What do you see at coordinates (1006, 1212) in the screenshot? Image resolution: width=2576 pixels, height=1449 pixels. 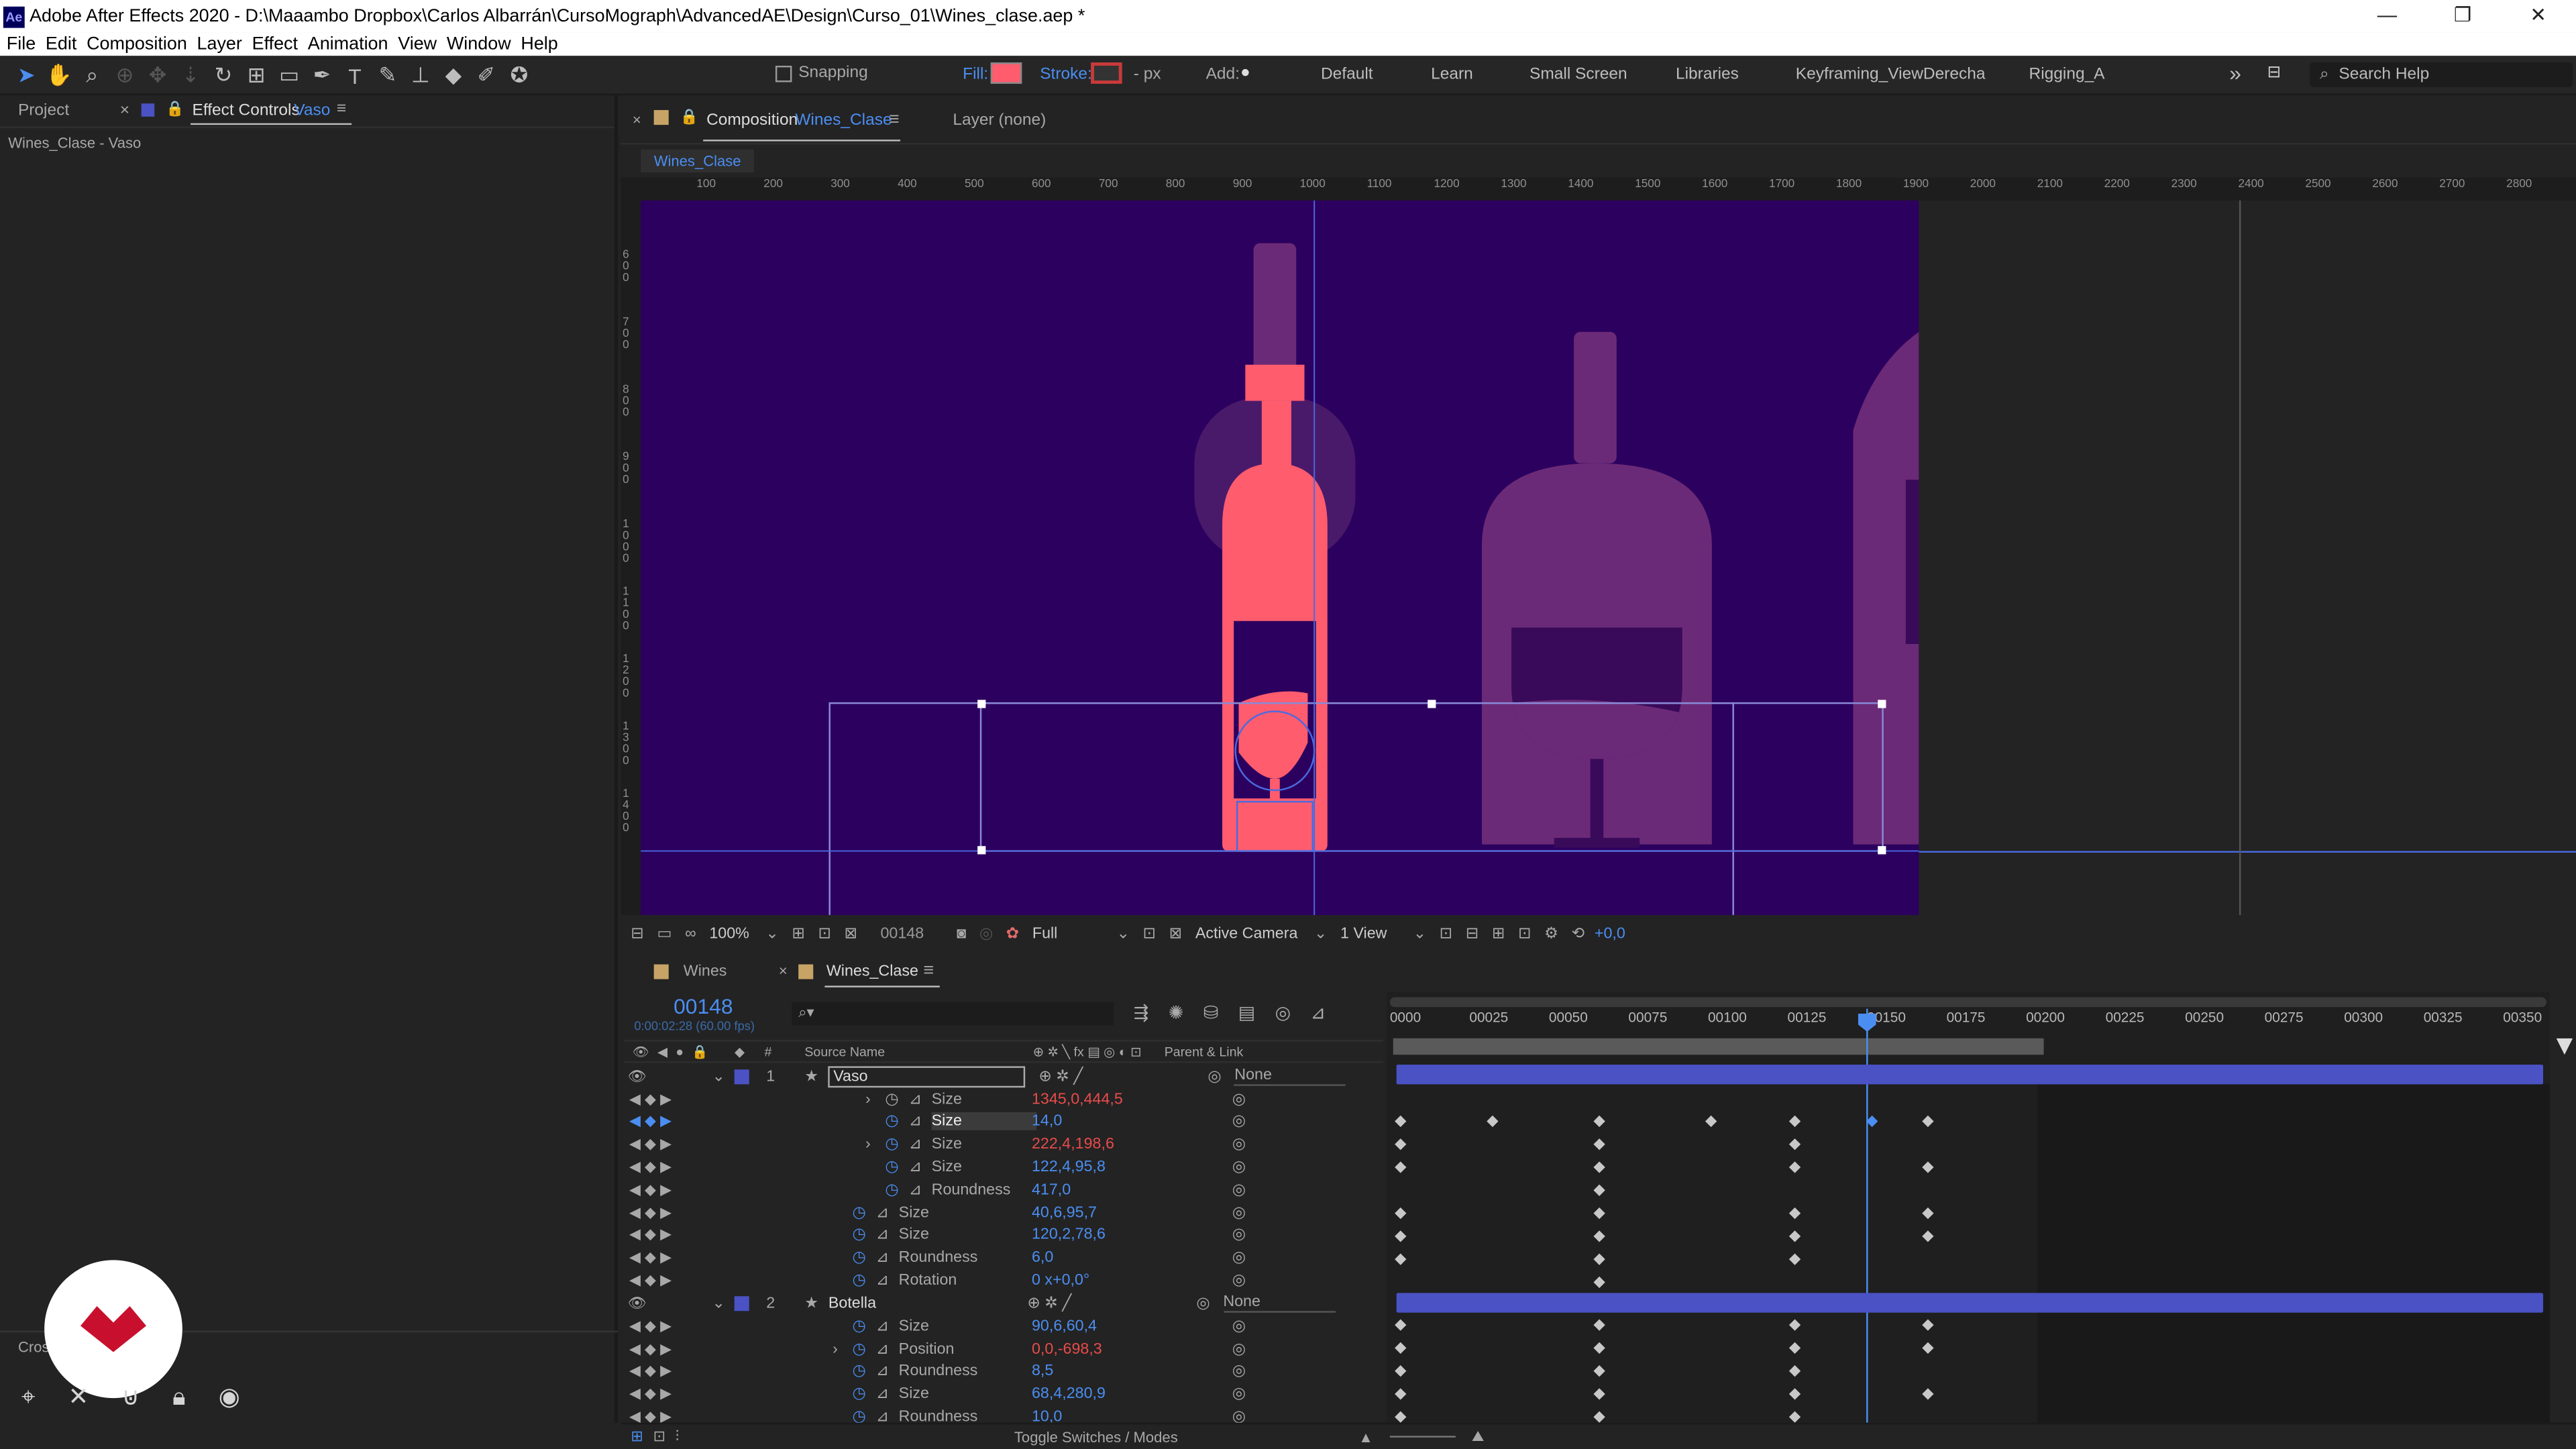 I see `property-row: ◀ ◆ ▶ ◷ ⊿ Size 40,6,95,7 ◎` at bounding box center [1006, 1212].